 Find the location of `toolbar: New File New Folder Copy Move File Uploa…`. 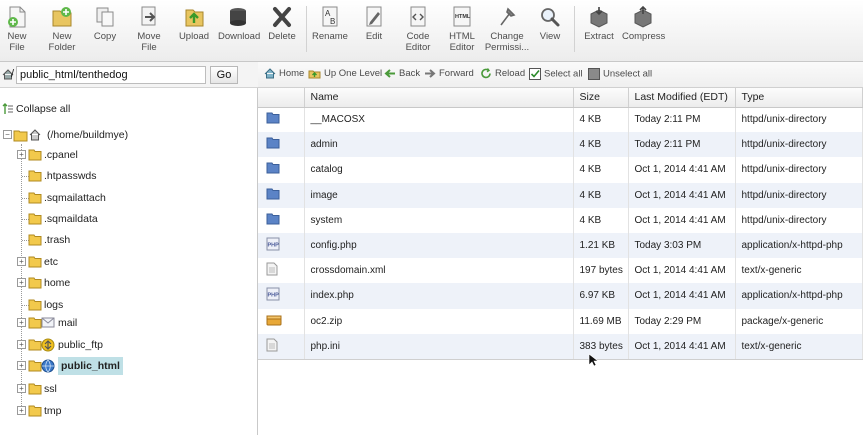

toolbar: New File New Folder Copy Move File Uploa… is located at coordinates (431, 31).